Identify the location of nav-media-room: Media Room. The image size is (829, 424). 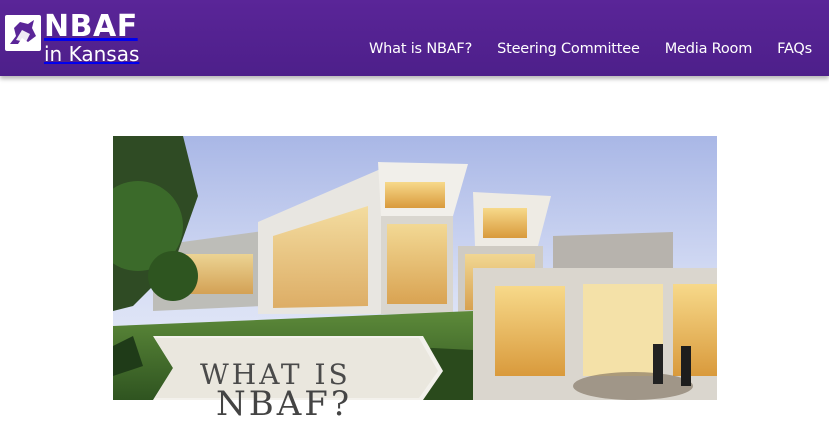
(709, 49).